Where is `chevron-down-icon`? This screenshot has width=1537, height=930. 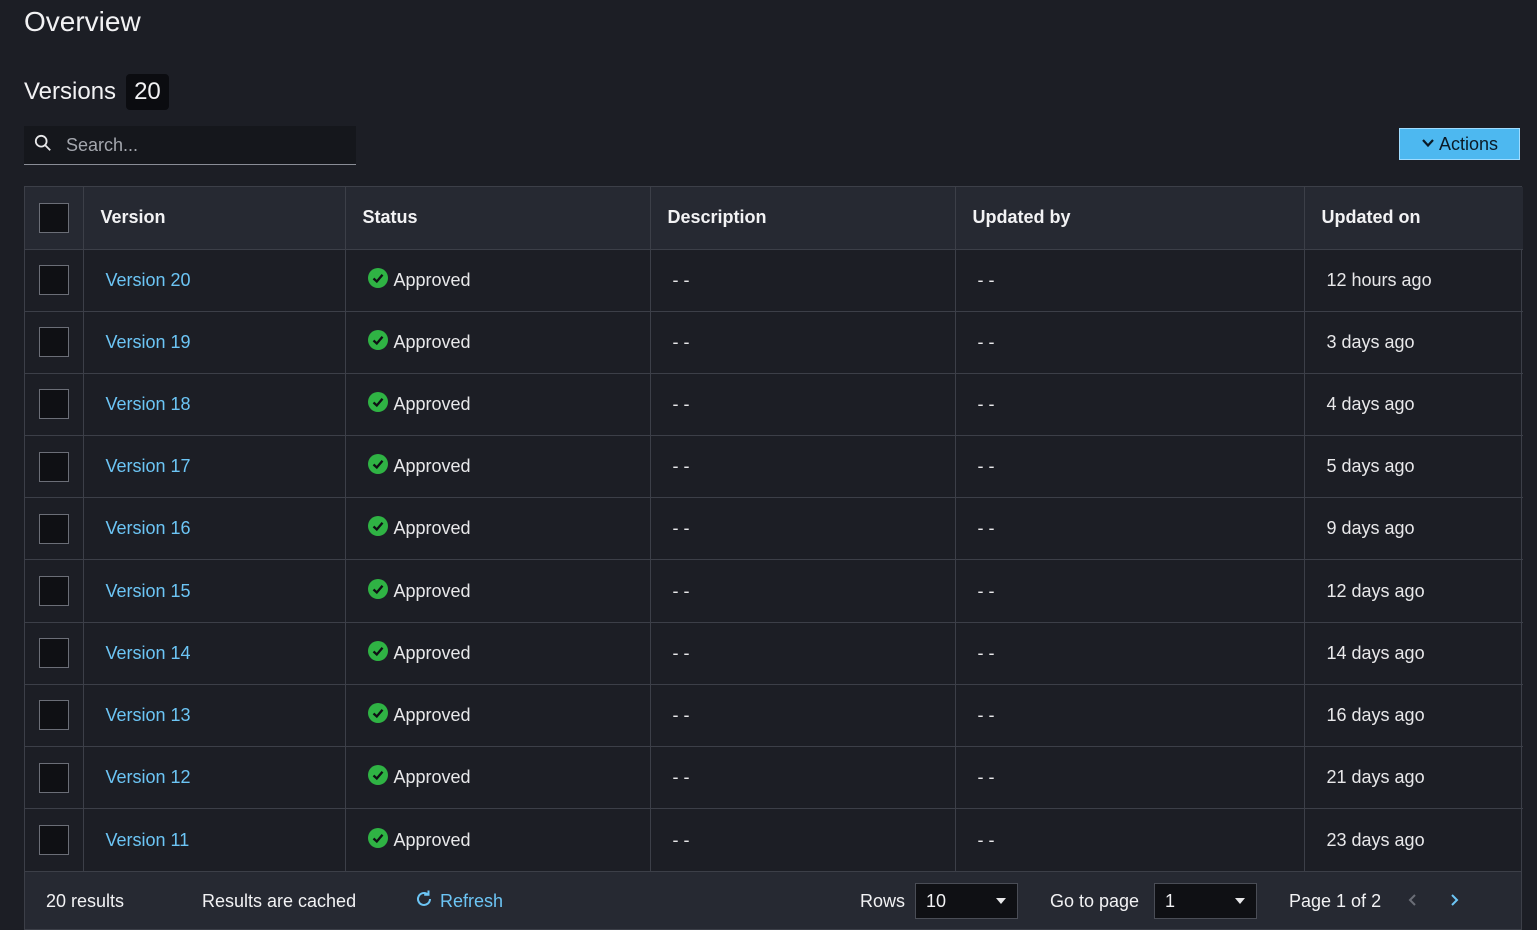 chevron-down-icon is located at coordinates (1428, 144).